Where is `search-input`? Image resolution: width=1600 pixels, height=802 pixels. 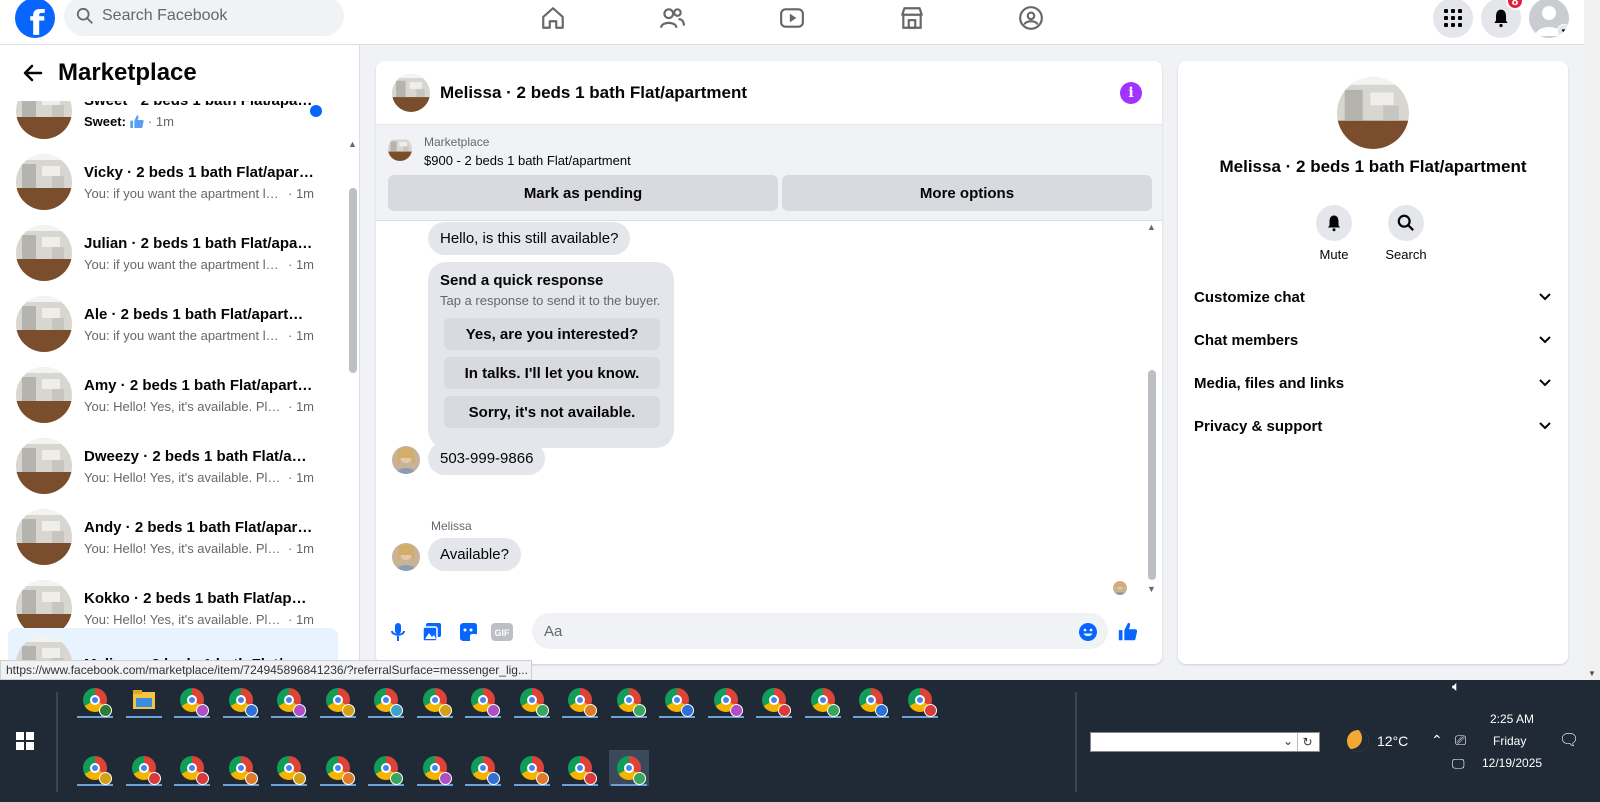
search-input is located at coordinates (212, 16).